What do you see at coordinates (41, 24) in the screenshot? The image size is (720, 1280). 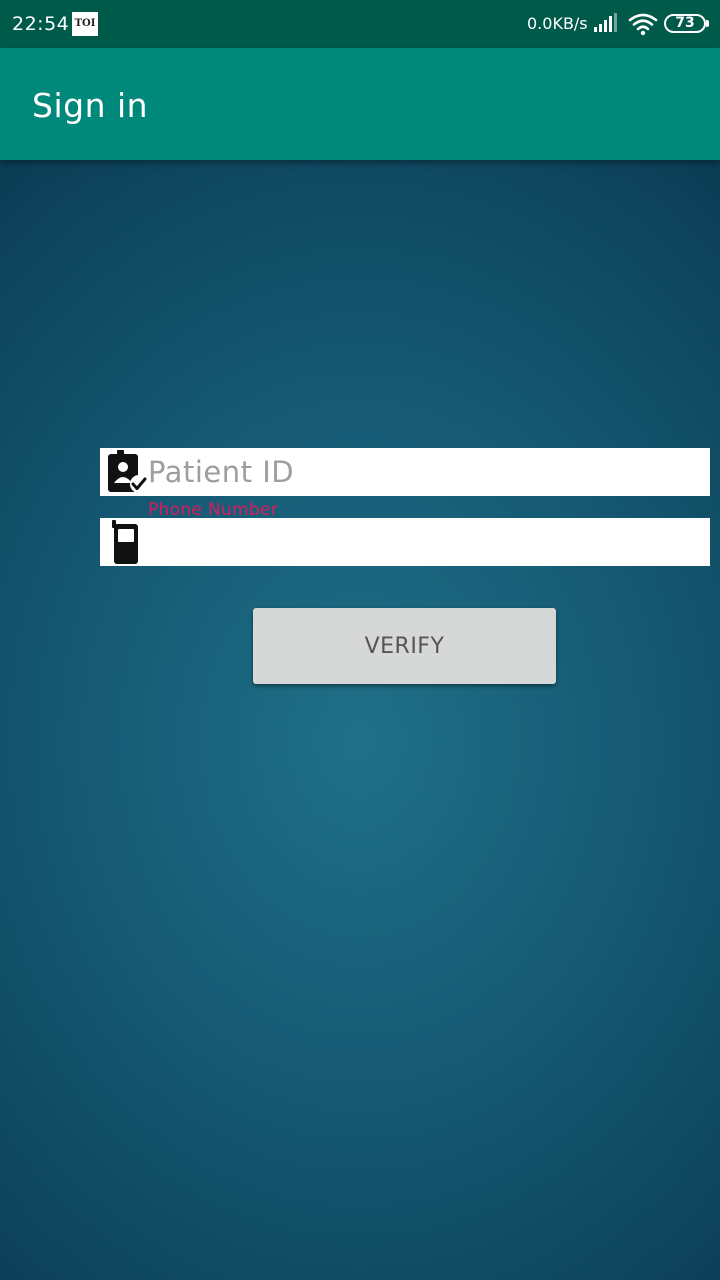 I see `status-time: 22:54` at bounding box center [41, 24].